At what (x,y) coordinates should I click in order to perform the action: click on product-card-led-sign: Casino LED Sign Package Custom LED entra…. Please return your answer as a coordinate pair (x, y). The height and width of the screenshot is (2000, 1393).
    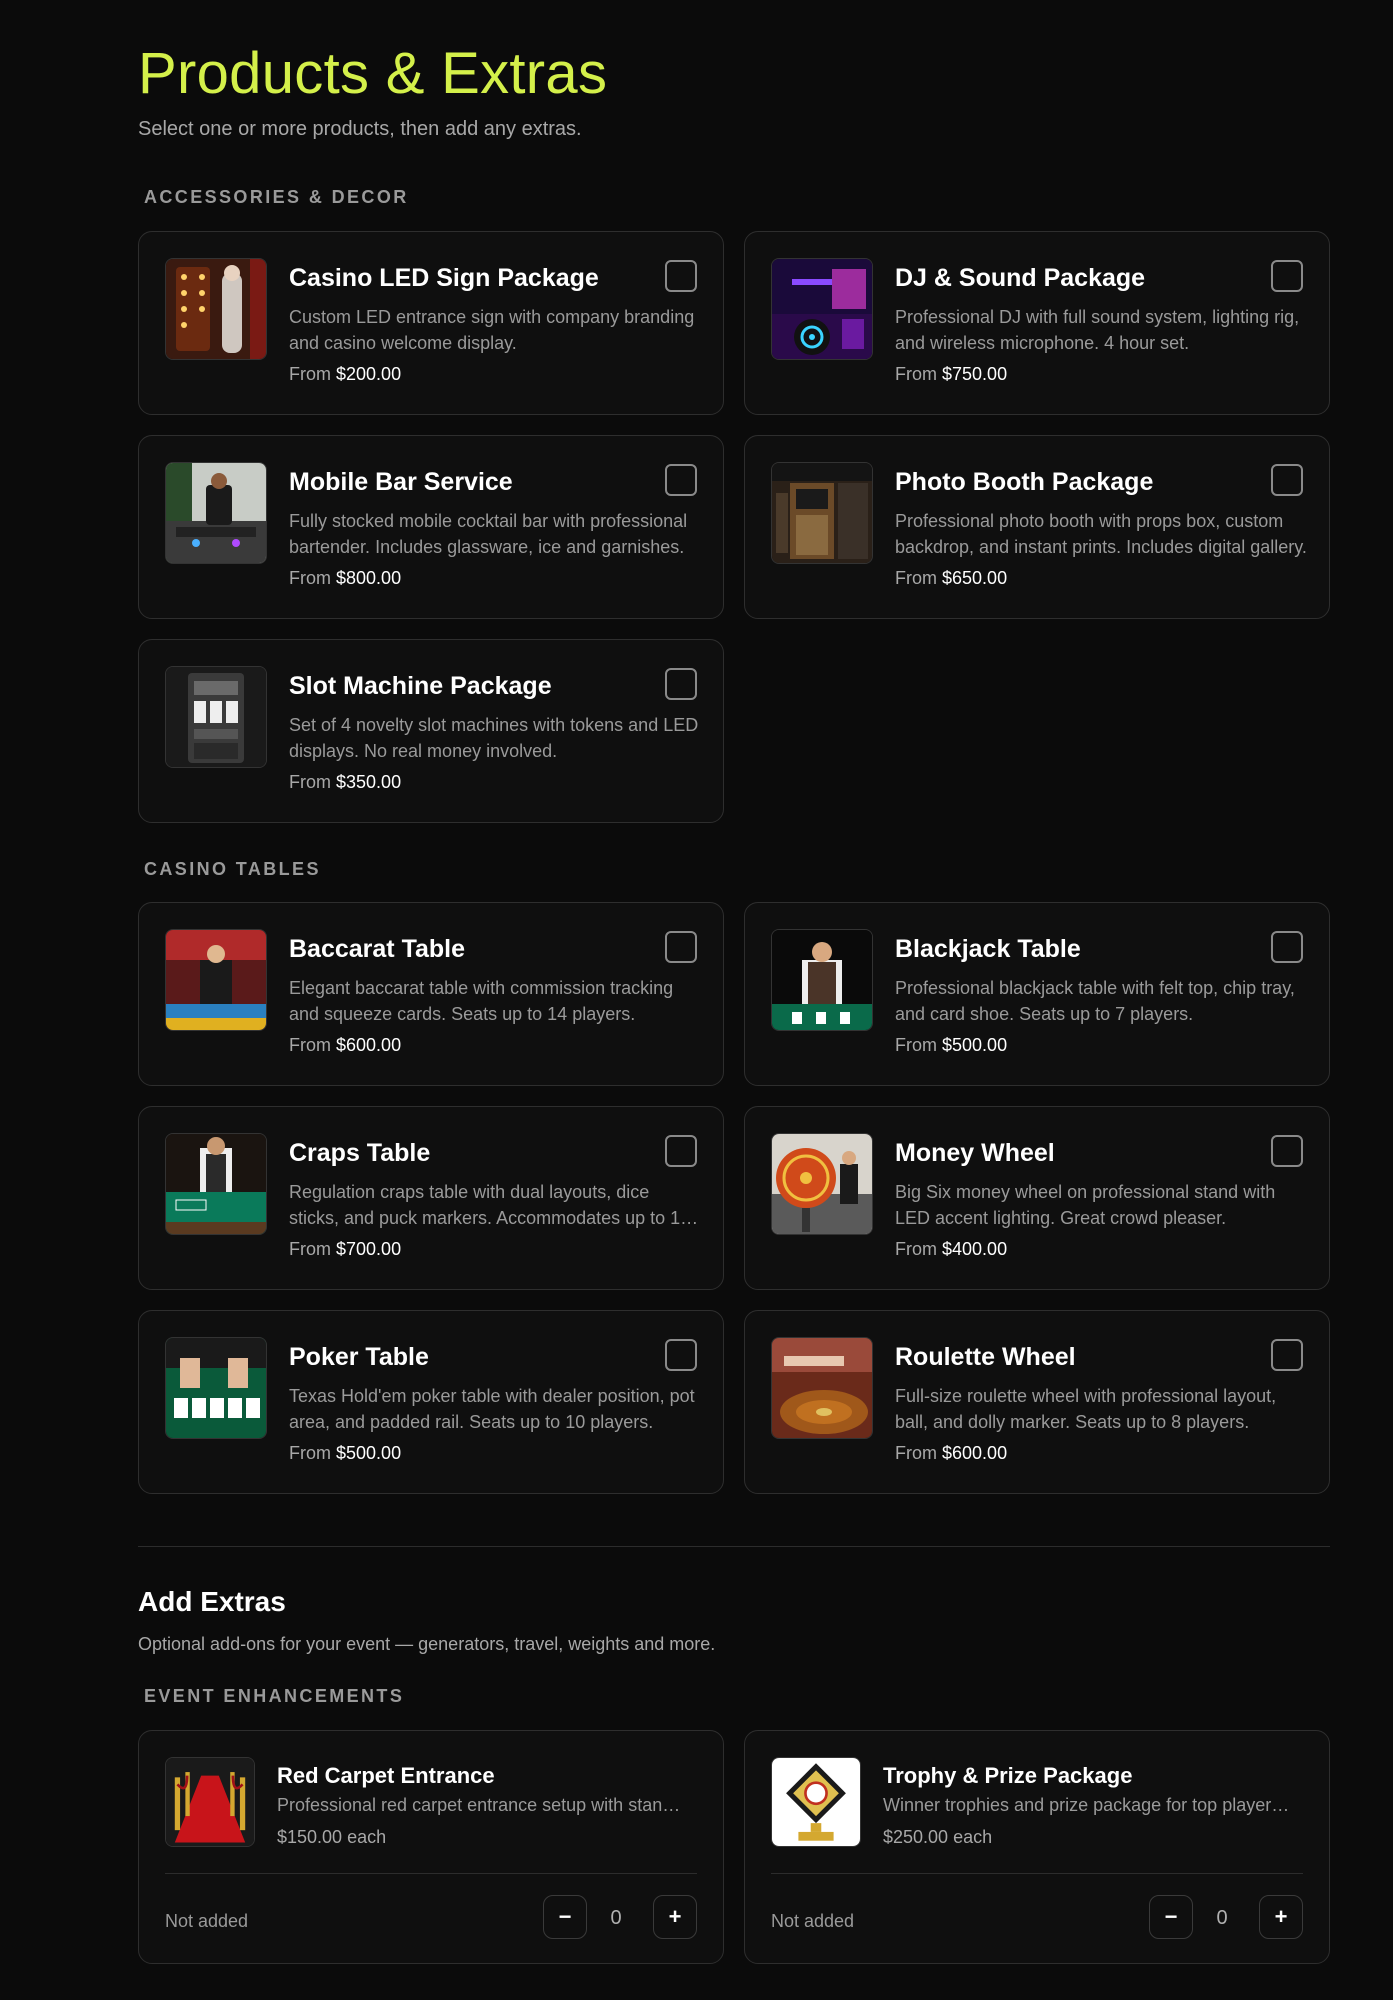
    Looking at the image, I should click on (431, 323).